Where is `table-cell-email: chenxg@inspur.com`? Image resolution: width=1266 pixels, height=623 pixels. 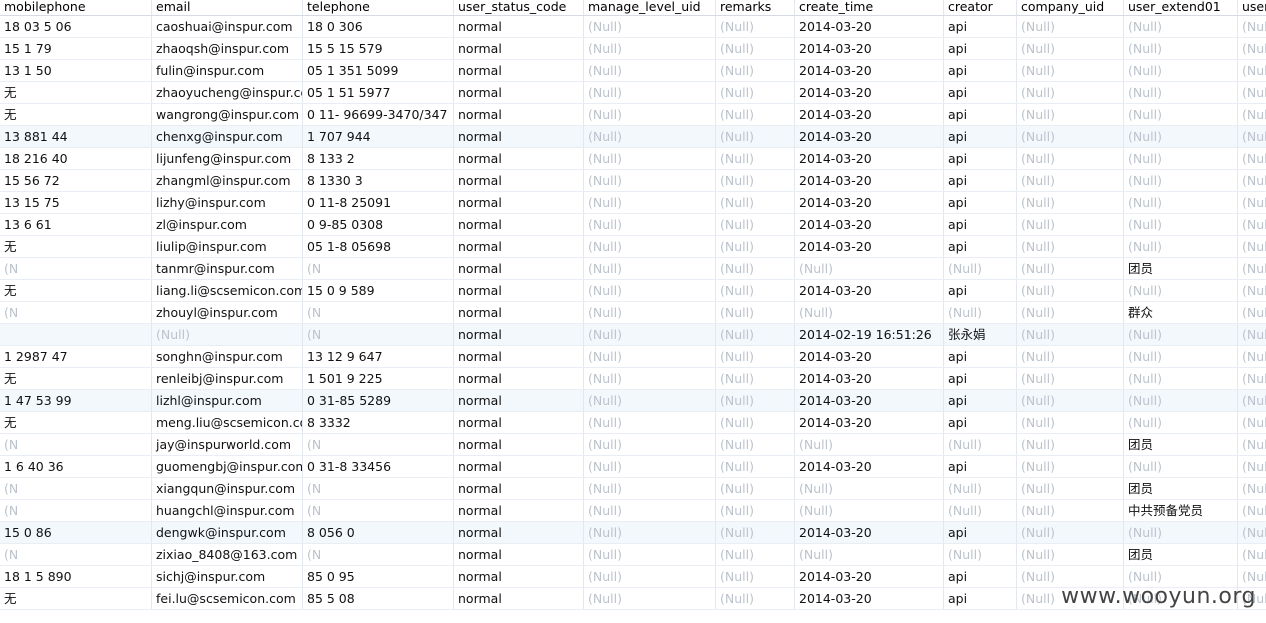 table-cell-email: chenxg@inspur.com is located at coordinates (227, 136).